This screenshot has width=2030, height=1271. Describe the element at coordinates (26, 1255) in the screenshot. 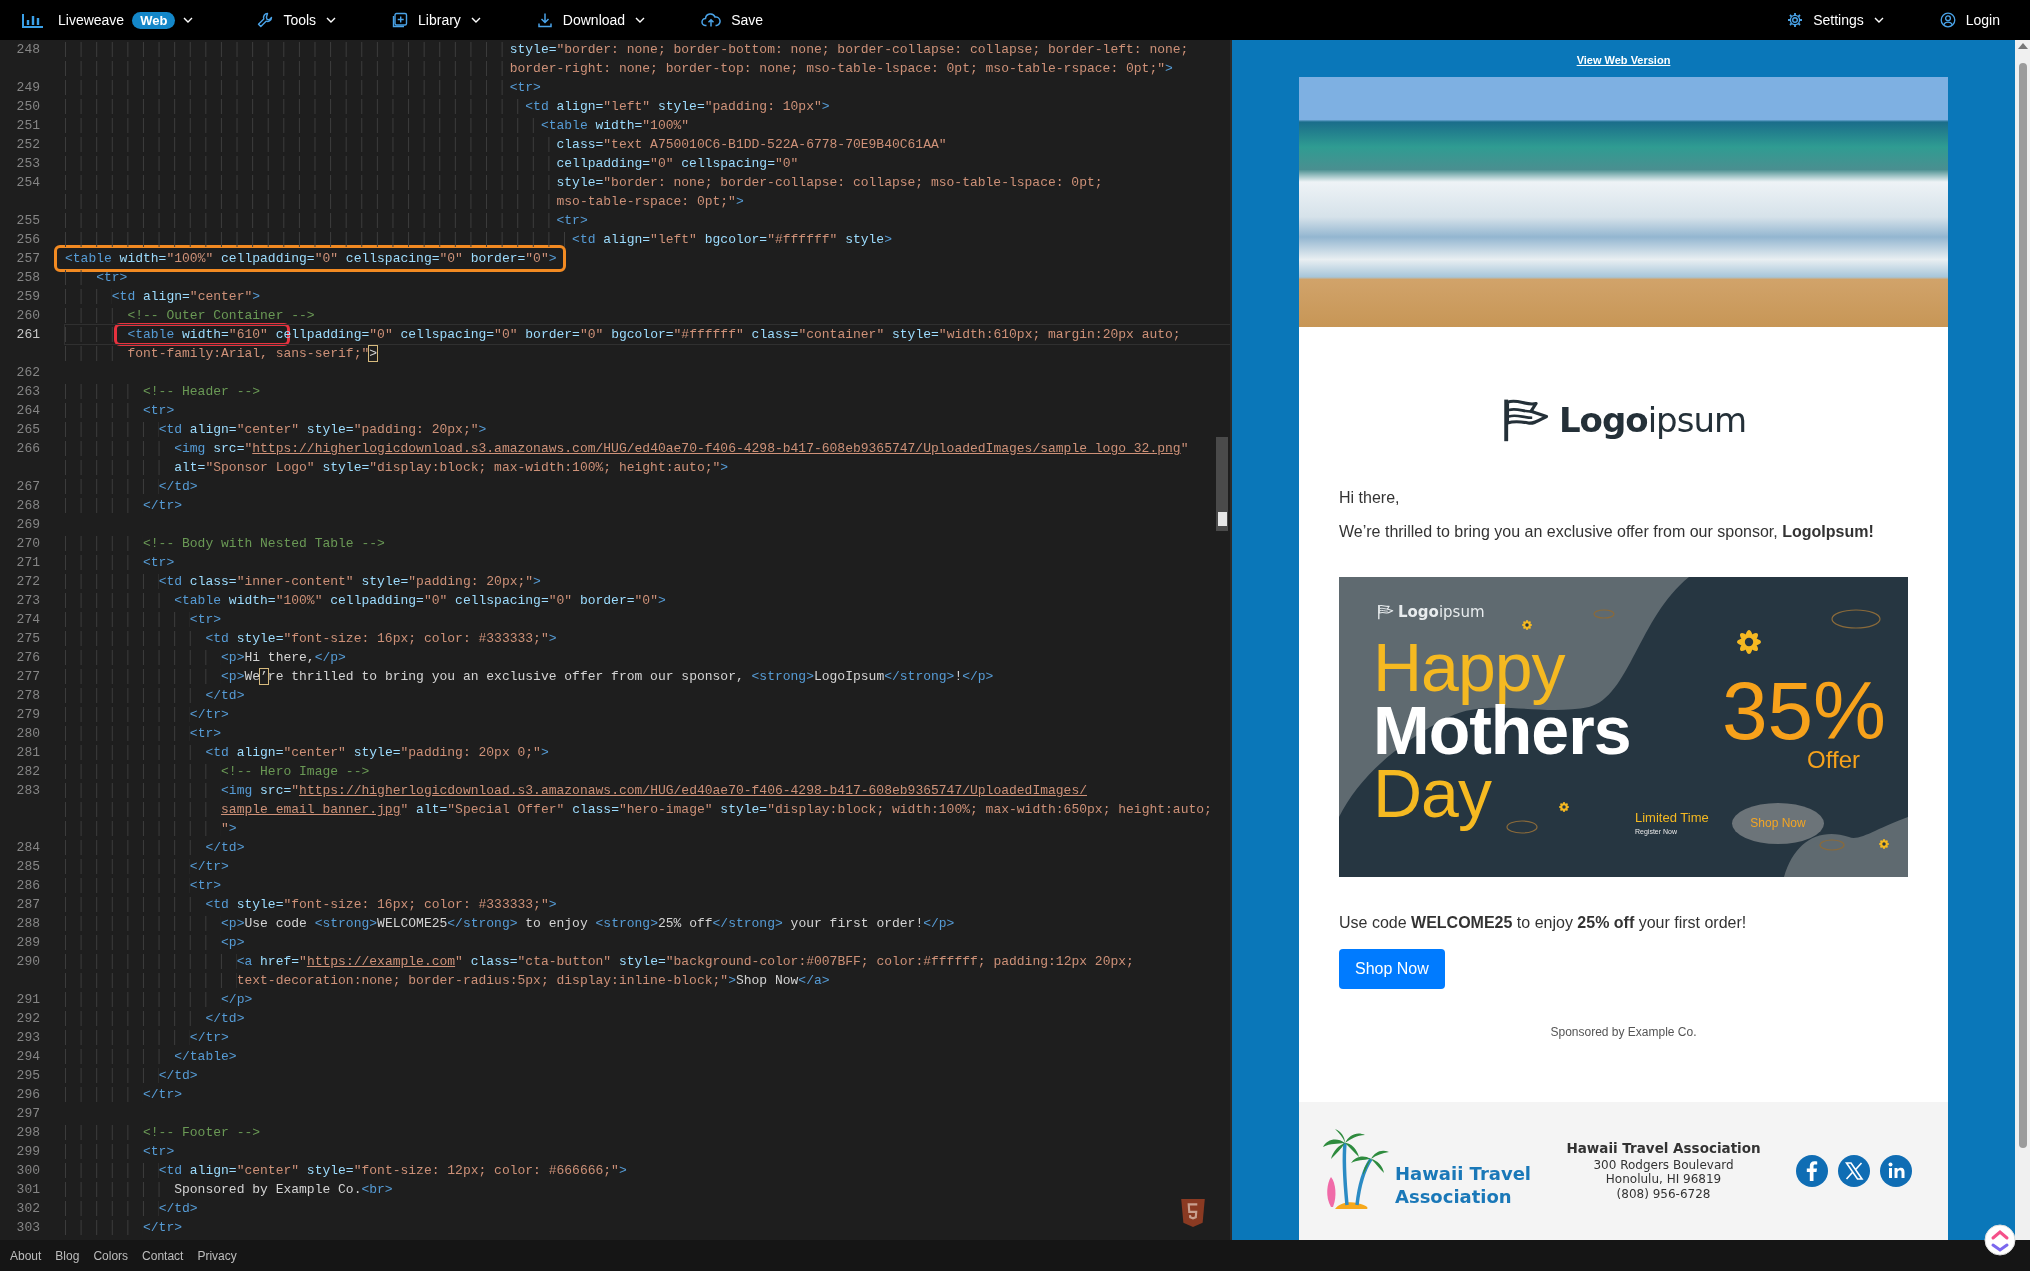

I see `footer-link: About` at that location.